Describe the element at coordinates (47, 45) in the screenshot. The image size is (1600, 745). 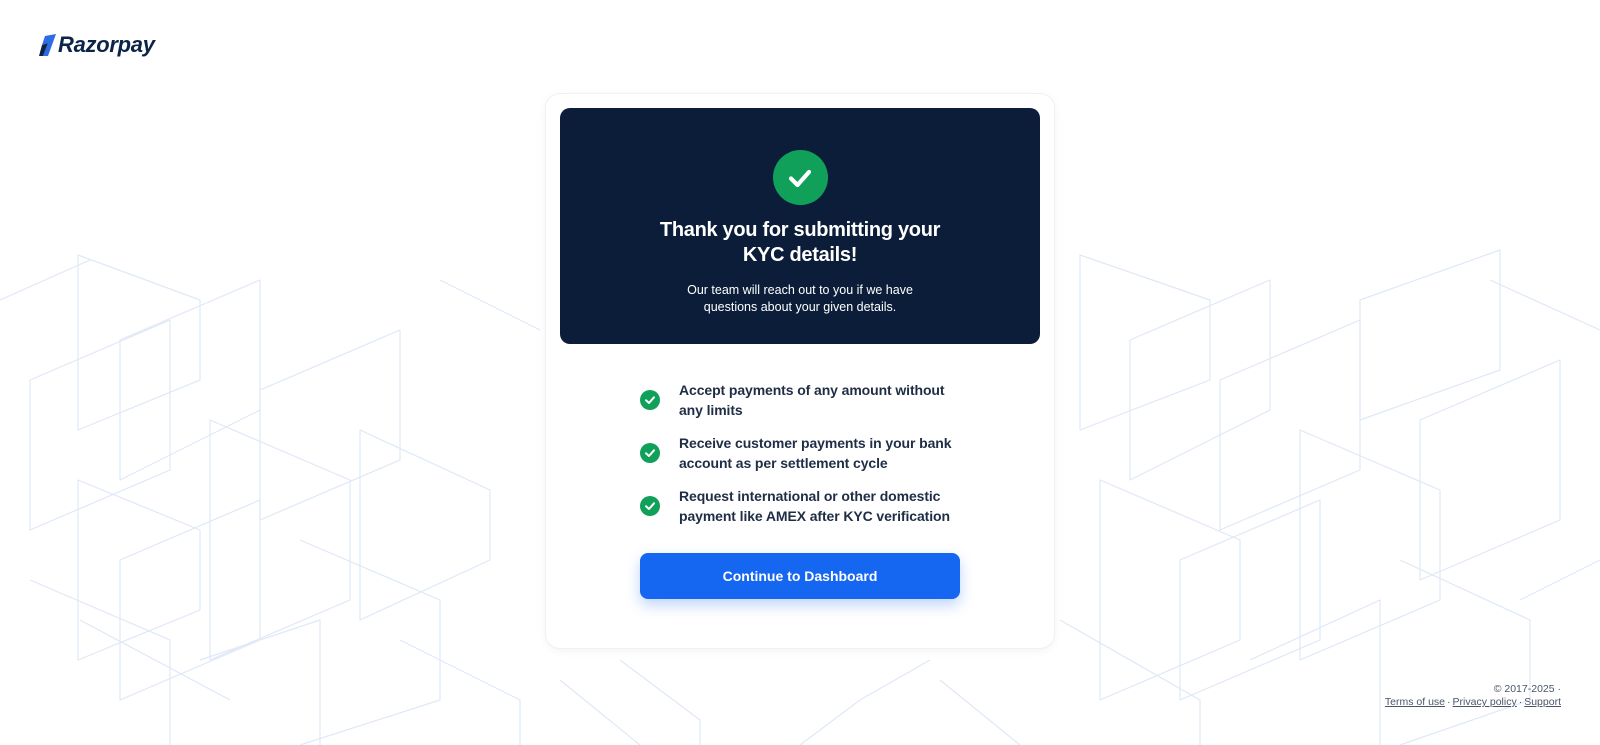
I see `razorpay-logo-icon` at that location.